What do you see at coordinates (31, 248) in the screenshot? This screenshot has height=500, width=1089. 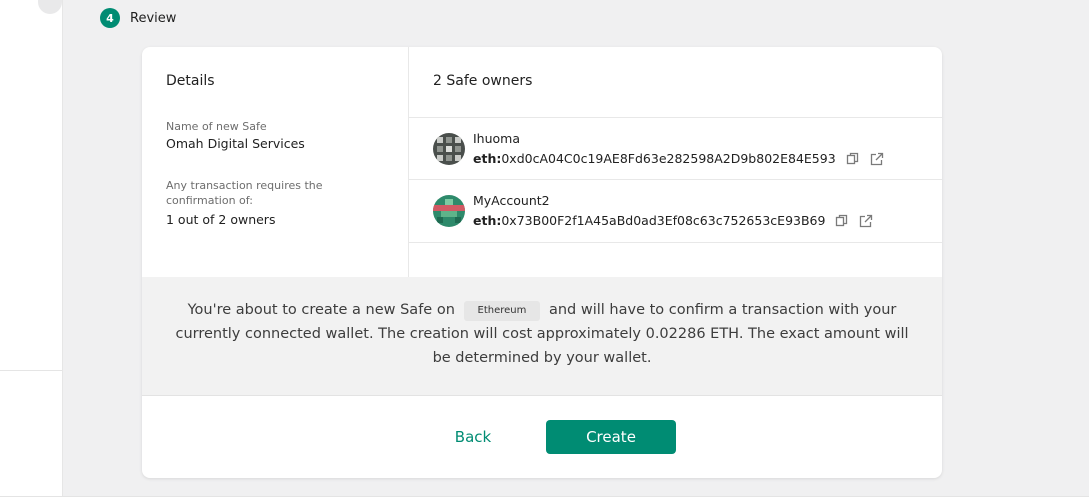 I see `previous-panel` at bounding box center [31, 248].